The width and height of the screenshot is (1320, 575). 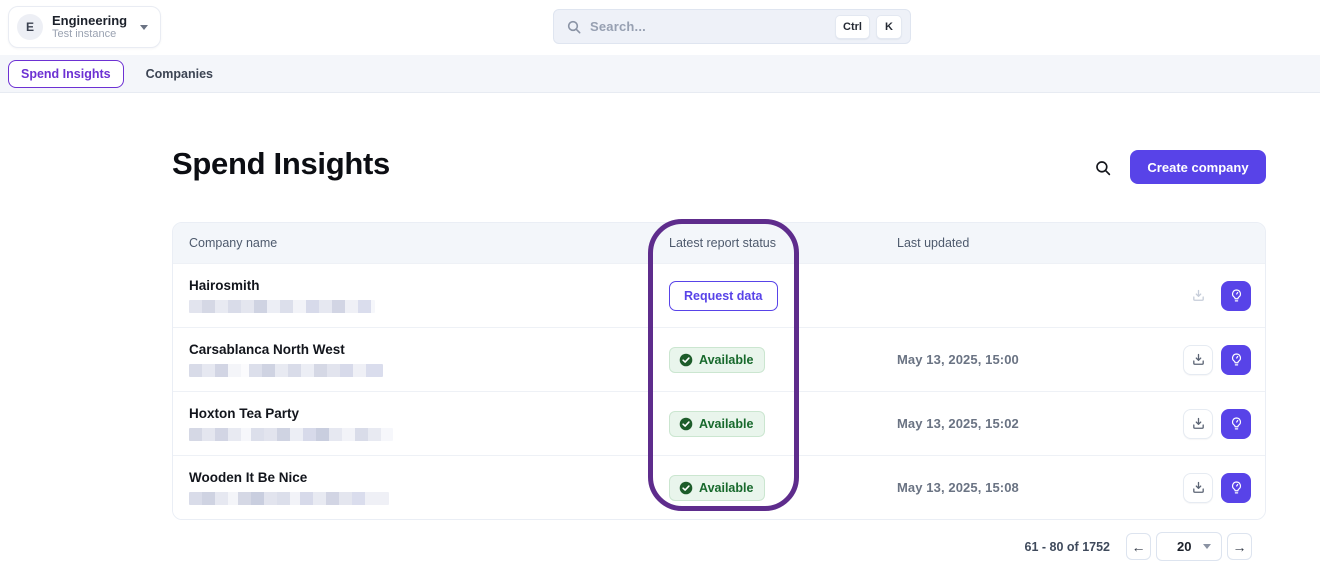 What do you see at coordinates (30, 27) in the screenshot?
I see `org-avatar: E` at bounding box center [30, 27].